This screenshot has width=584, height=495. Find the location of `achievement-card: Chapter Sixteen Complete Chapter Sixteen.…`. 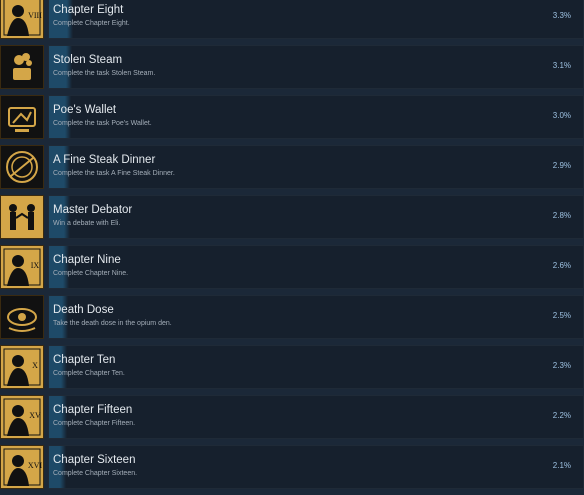

achievement-card: Chapter Sixteen Complete Chapter Sixteen.… is located at coordinates (316, 467).